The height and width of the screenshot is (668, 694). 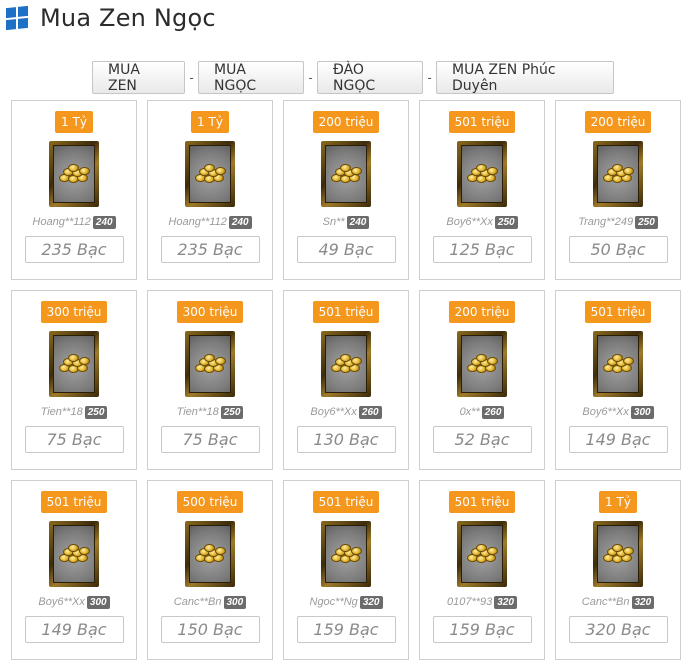 What do you see at coordinates (482, 439) in the screenshot?
I see `buy-price-button: 52 Bạc` at bounding box center [482, 439].